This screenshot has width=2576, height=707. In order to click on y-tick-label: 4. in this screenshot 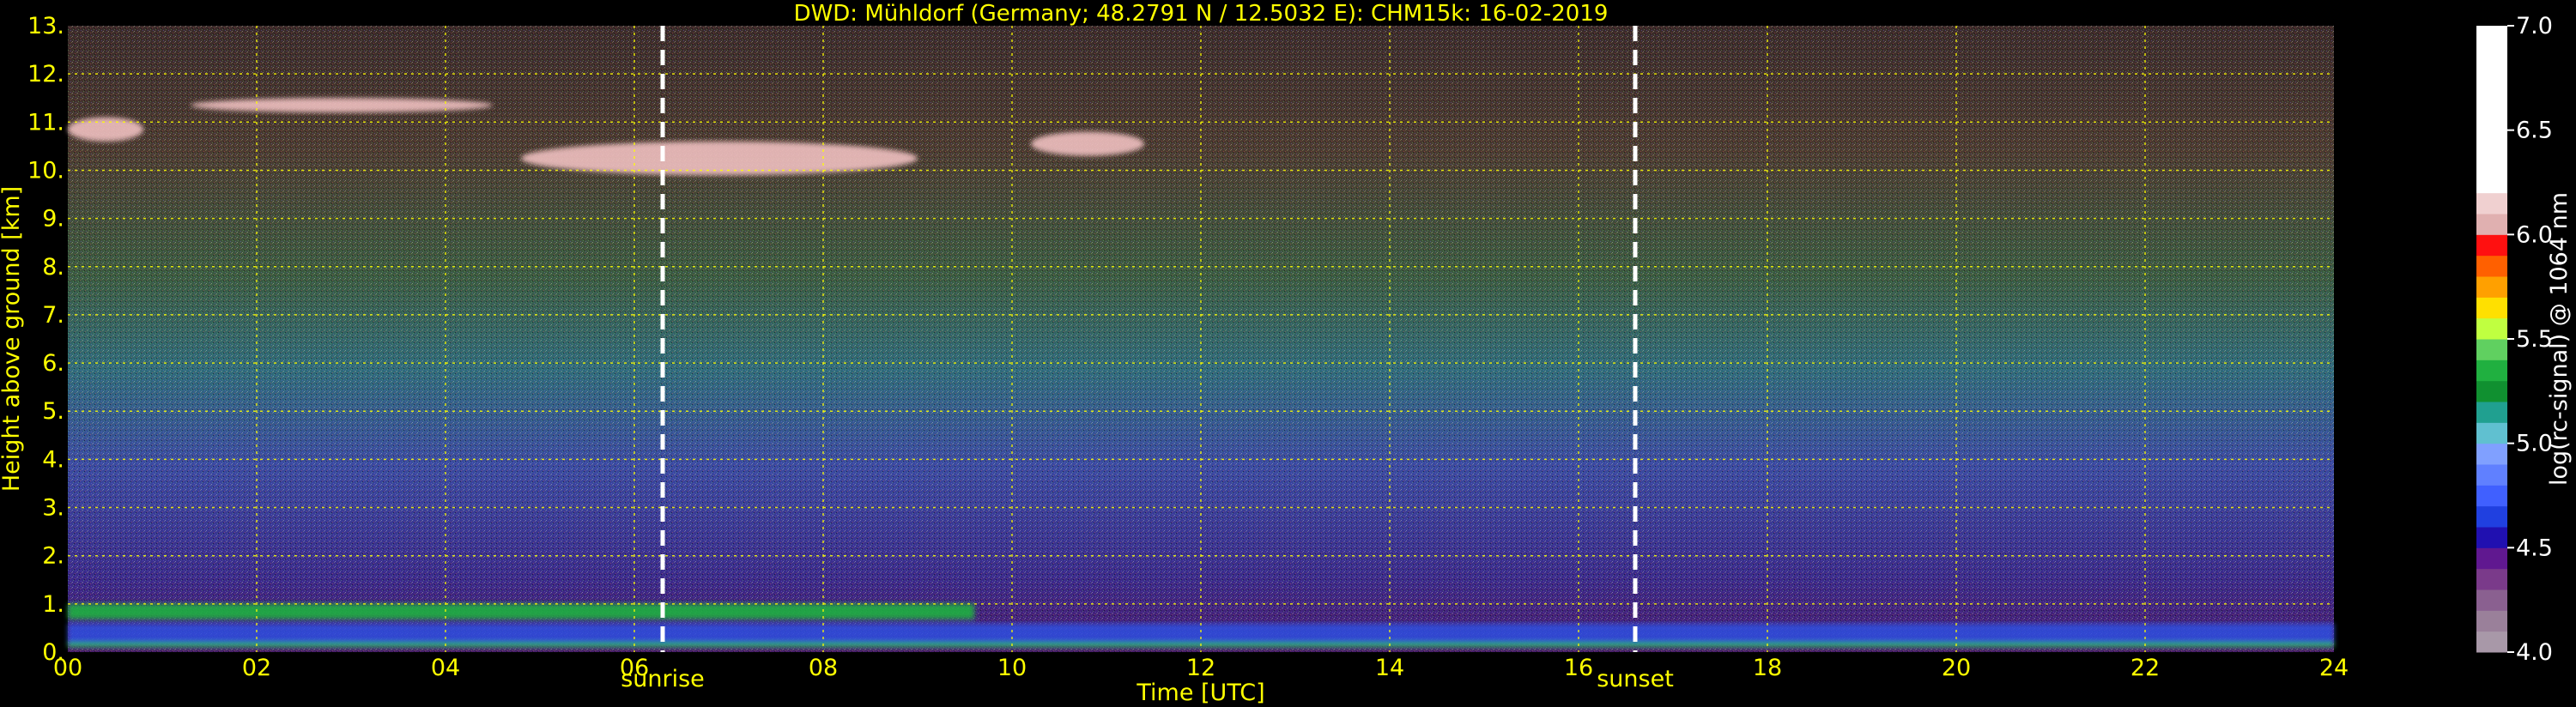, I will do `click(53, 460)`.